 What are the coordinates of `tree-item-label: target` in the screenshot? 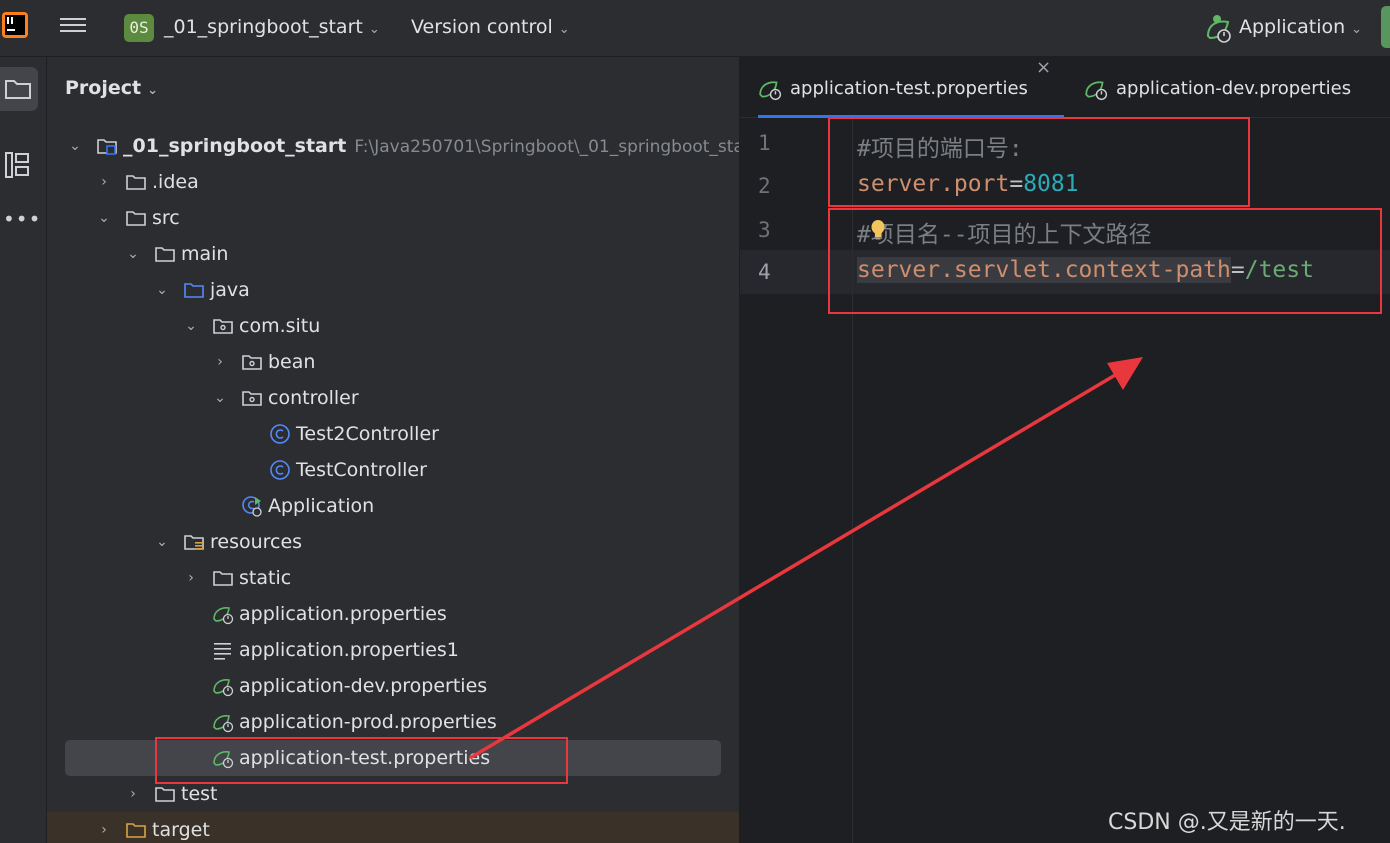 It's located at (181, 830).